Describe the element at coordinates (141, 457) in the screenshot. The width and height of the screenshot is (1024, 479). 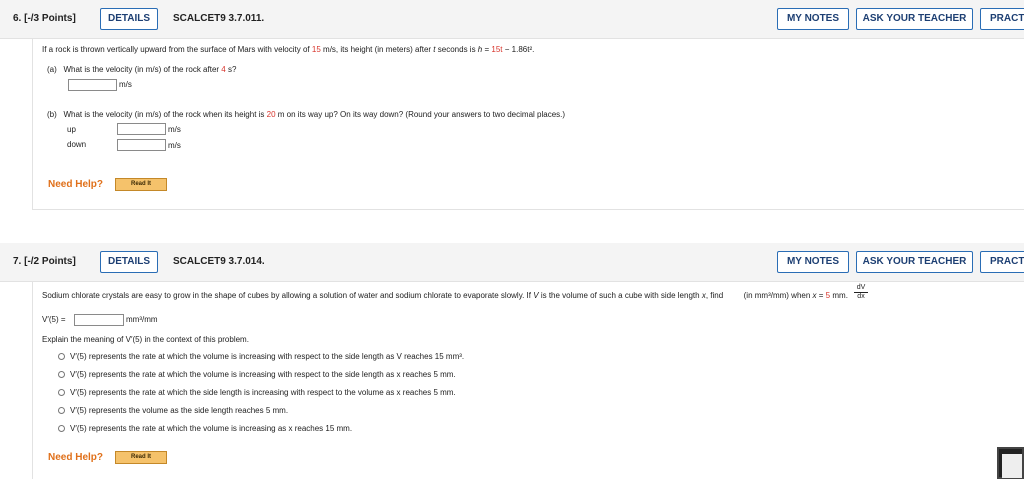
I see `q7-read-it-button: Read It` at that location.